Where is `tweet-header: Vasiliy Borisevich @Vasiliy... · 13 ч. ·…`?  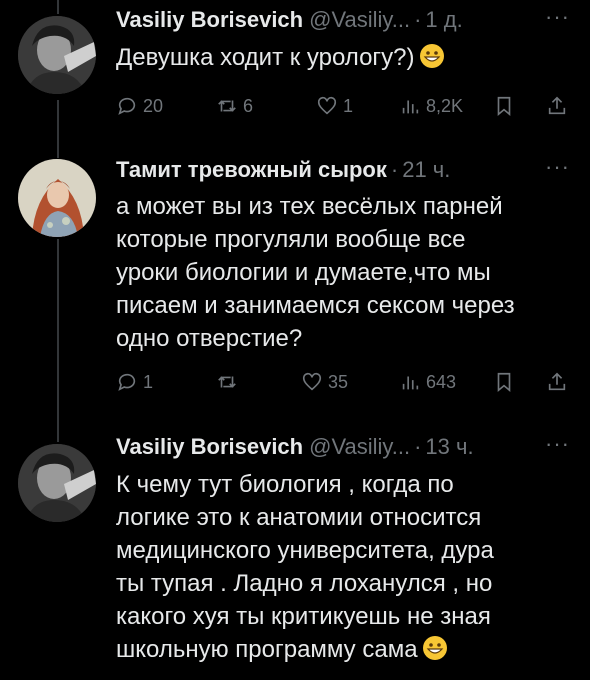 tweet-header: Vasiliy Borisevich @Vasiliy... · 13 ч. ·… is located at coordinates (343, 447).